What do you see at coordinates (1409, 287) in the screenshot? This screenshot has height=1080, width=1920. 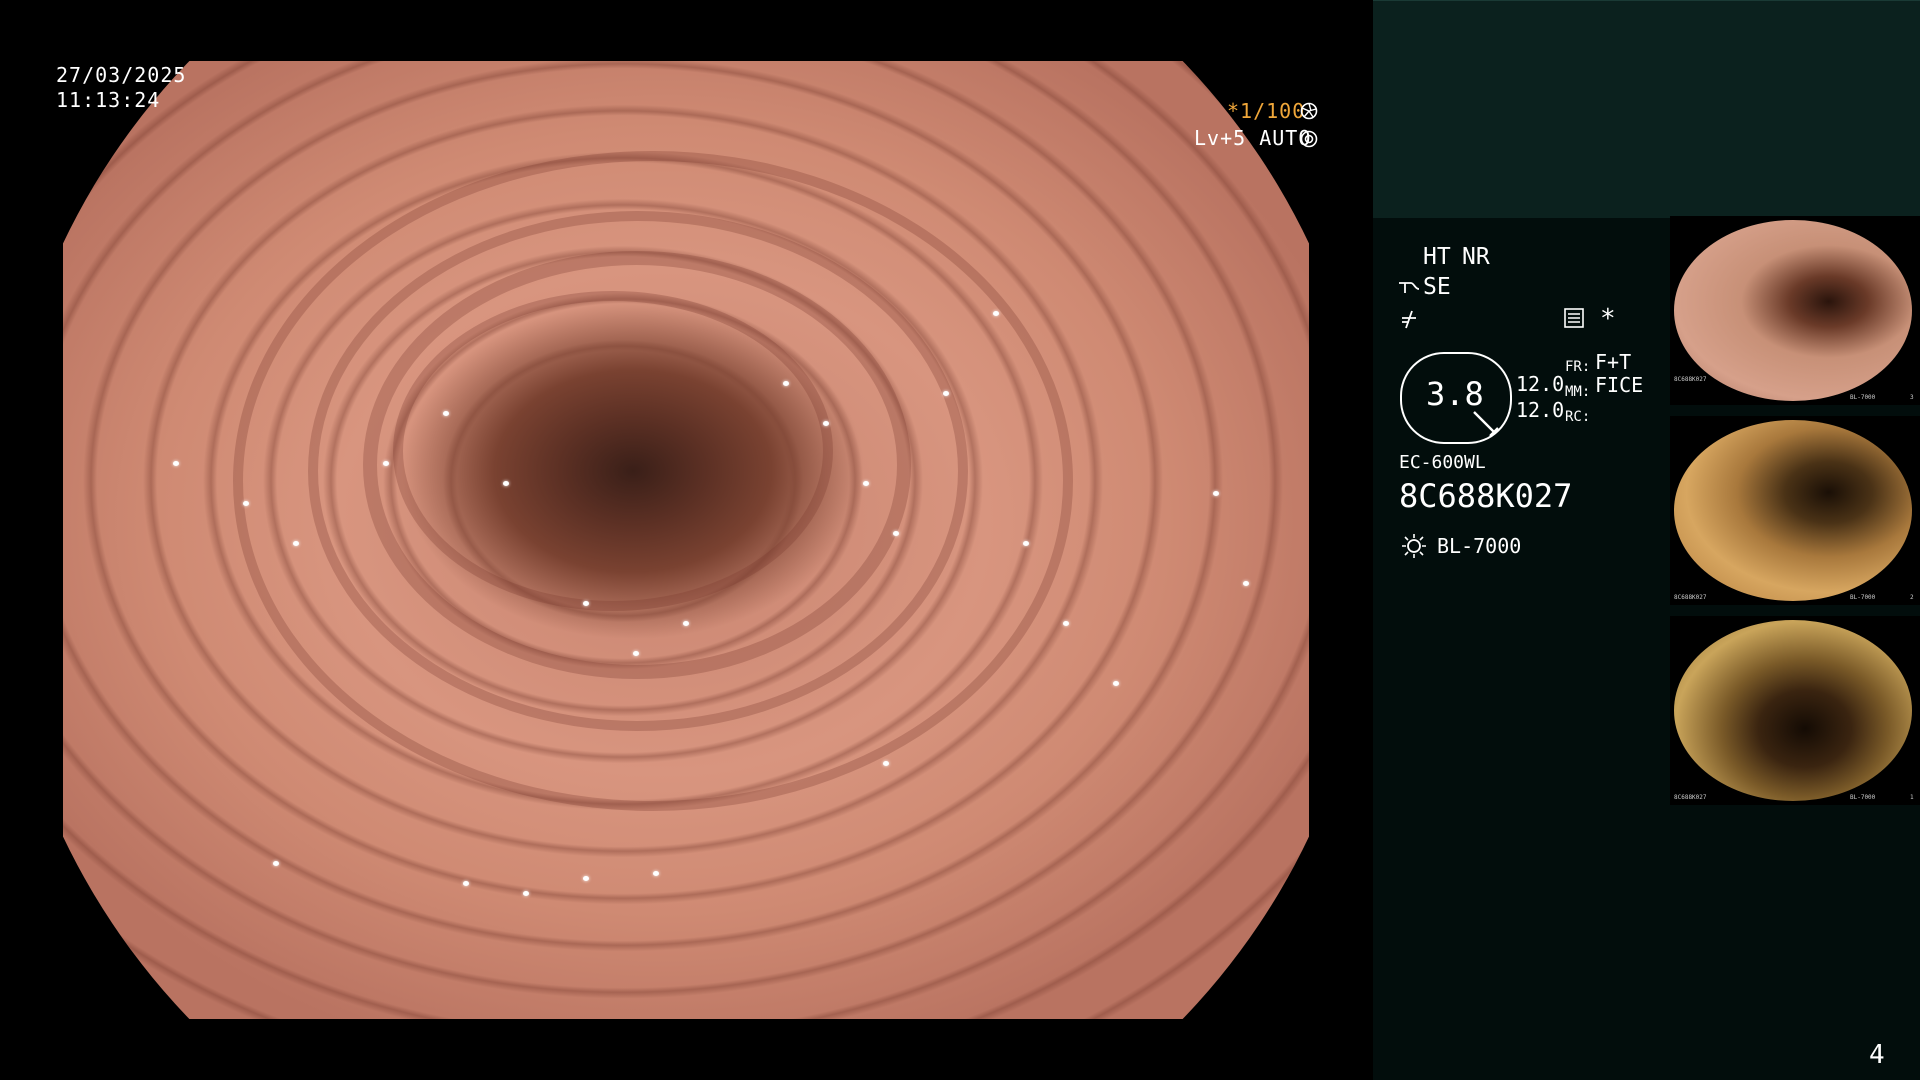 I see `structure-enhance-icon` at bounding box center [1409, 287].